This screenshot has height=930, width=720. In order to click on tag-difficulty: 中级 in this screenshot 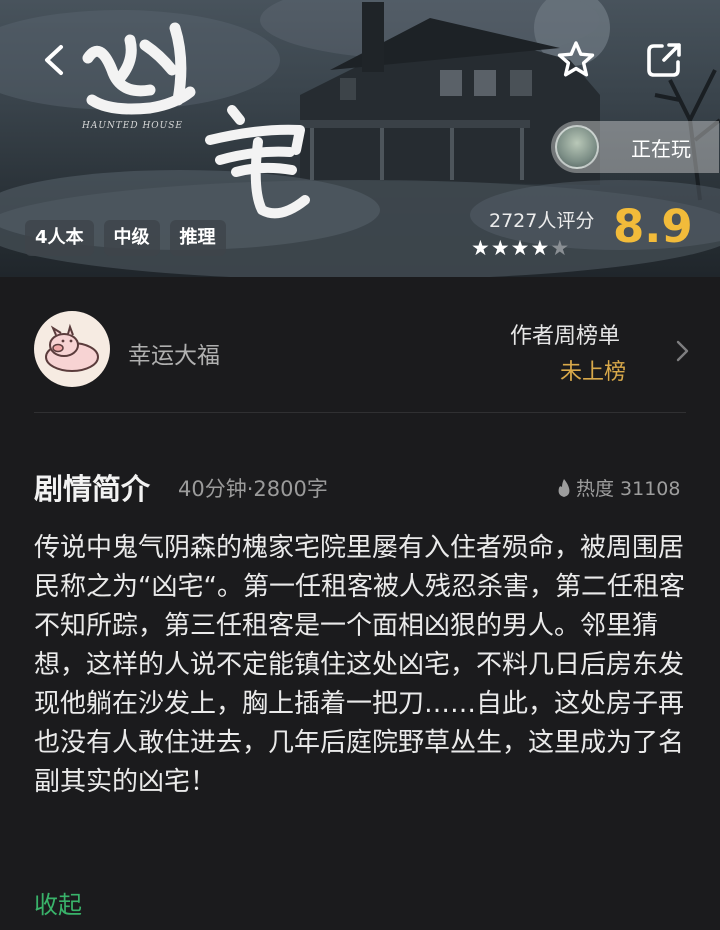, I will do `click(131, 238)`.